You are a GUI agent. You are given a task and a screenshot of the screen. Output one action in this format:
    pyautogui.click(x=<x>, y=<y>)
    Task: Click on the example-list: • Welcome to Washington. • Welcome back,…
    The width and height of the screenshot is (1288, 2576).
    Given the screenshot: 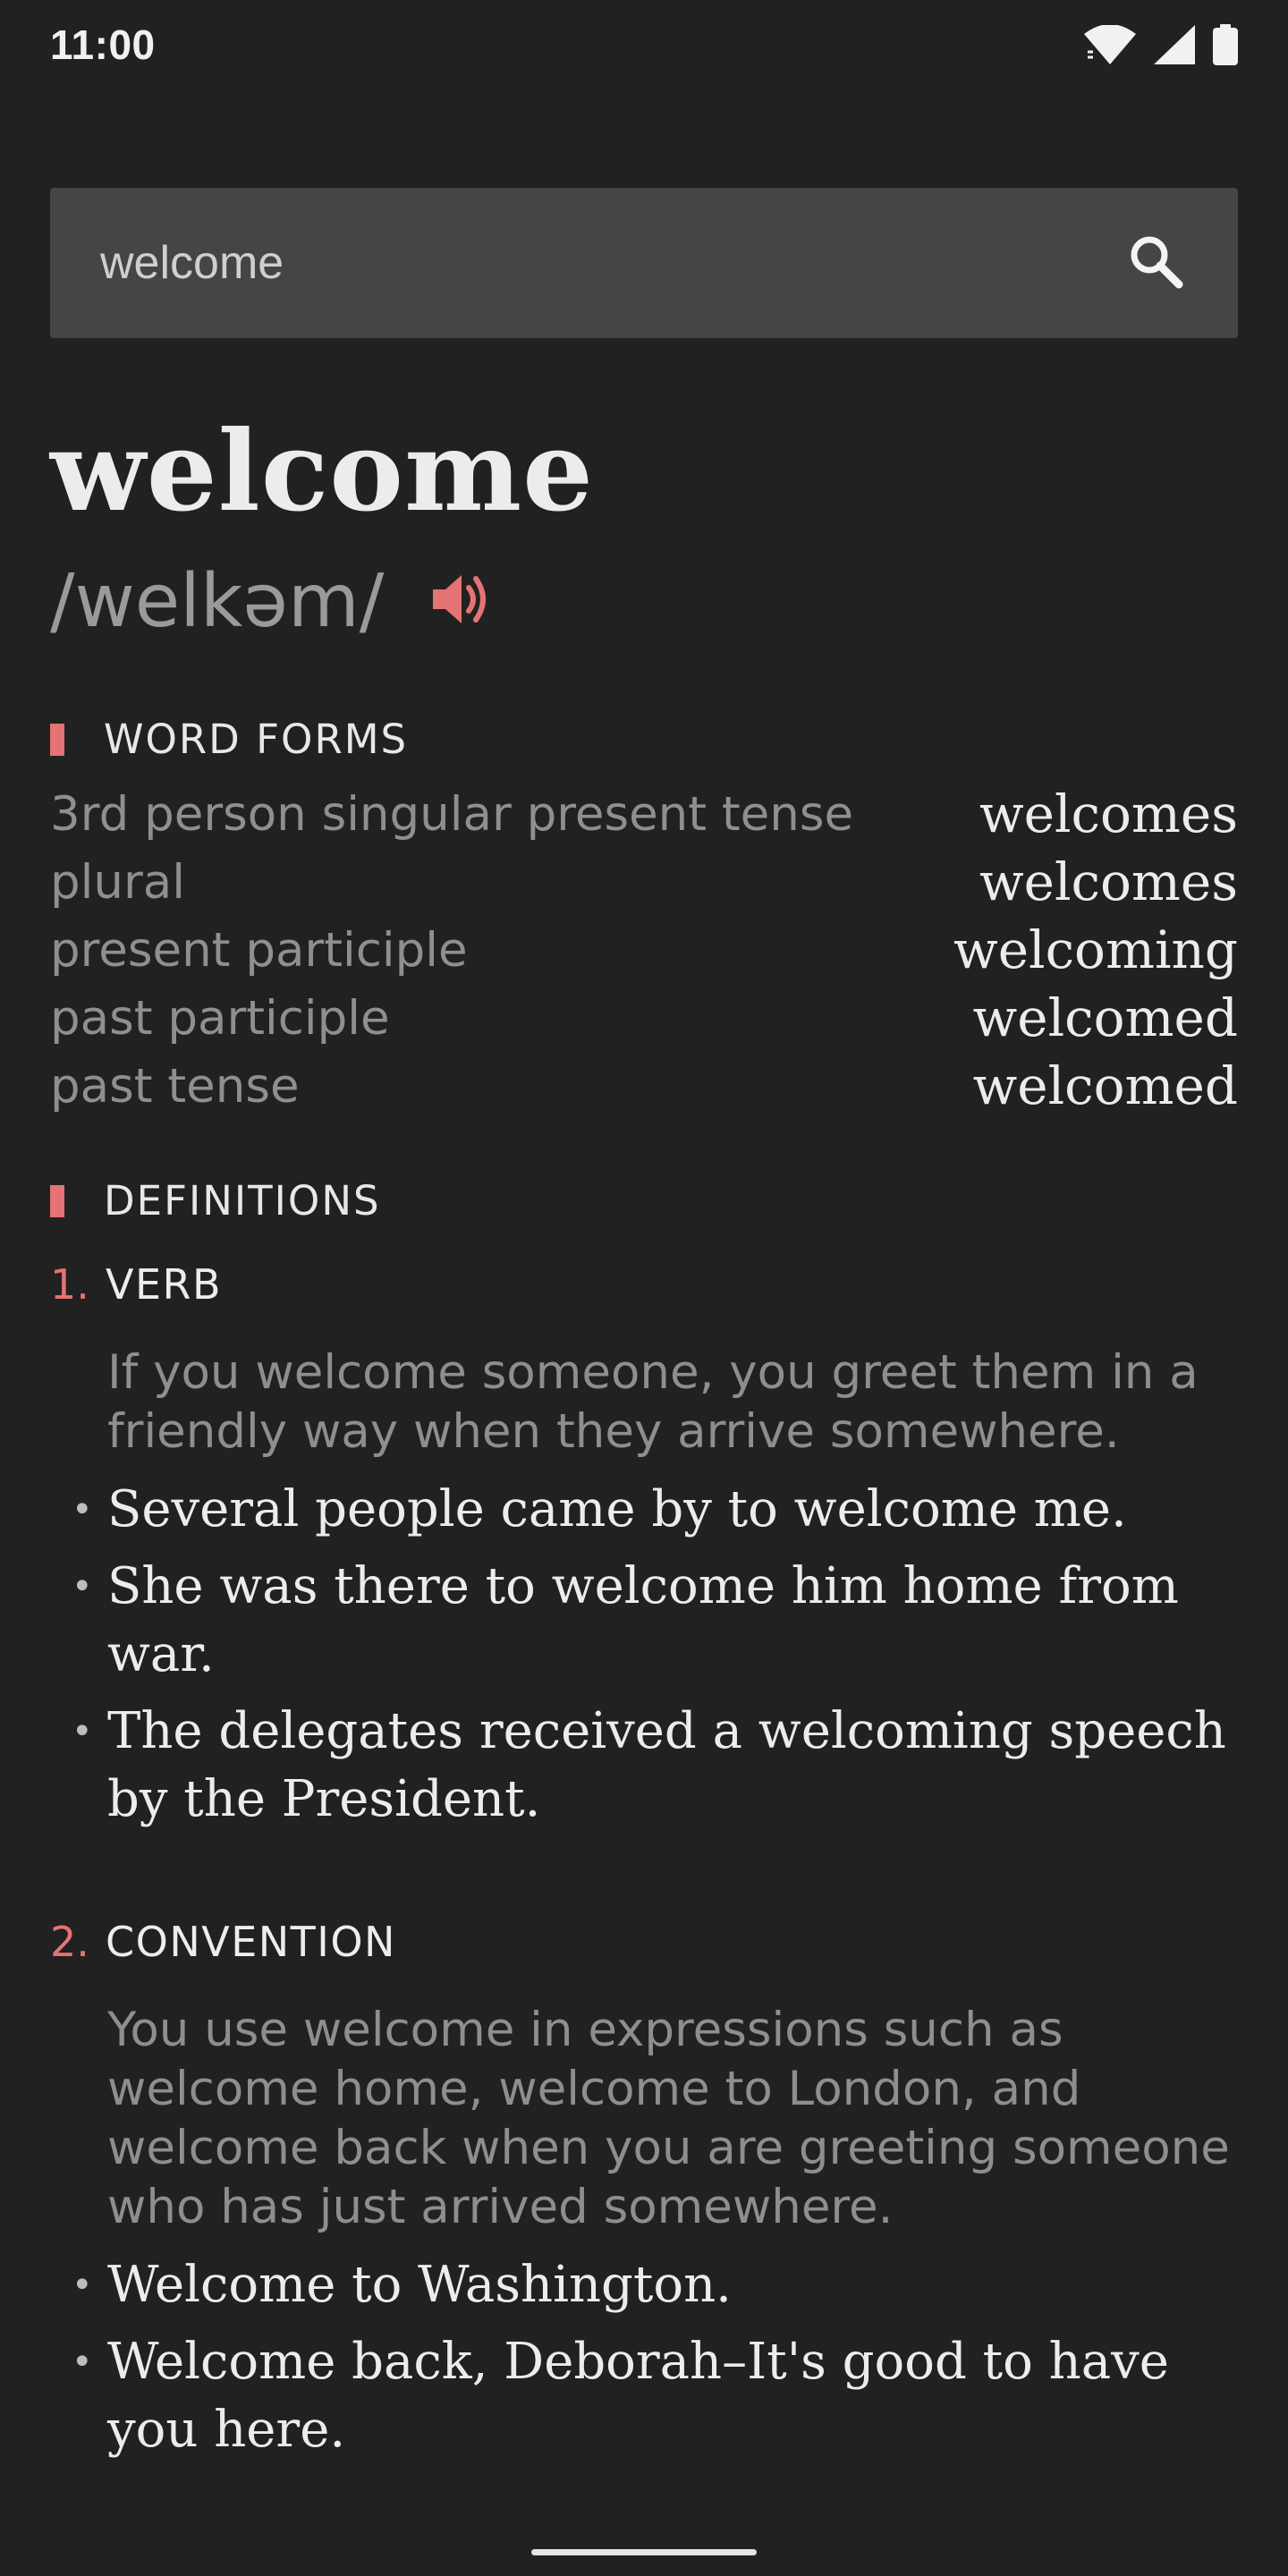 What is the action you would take?
    pyautogui.click(x=649, y=2357)
    